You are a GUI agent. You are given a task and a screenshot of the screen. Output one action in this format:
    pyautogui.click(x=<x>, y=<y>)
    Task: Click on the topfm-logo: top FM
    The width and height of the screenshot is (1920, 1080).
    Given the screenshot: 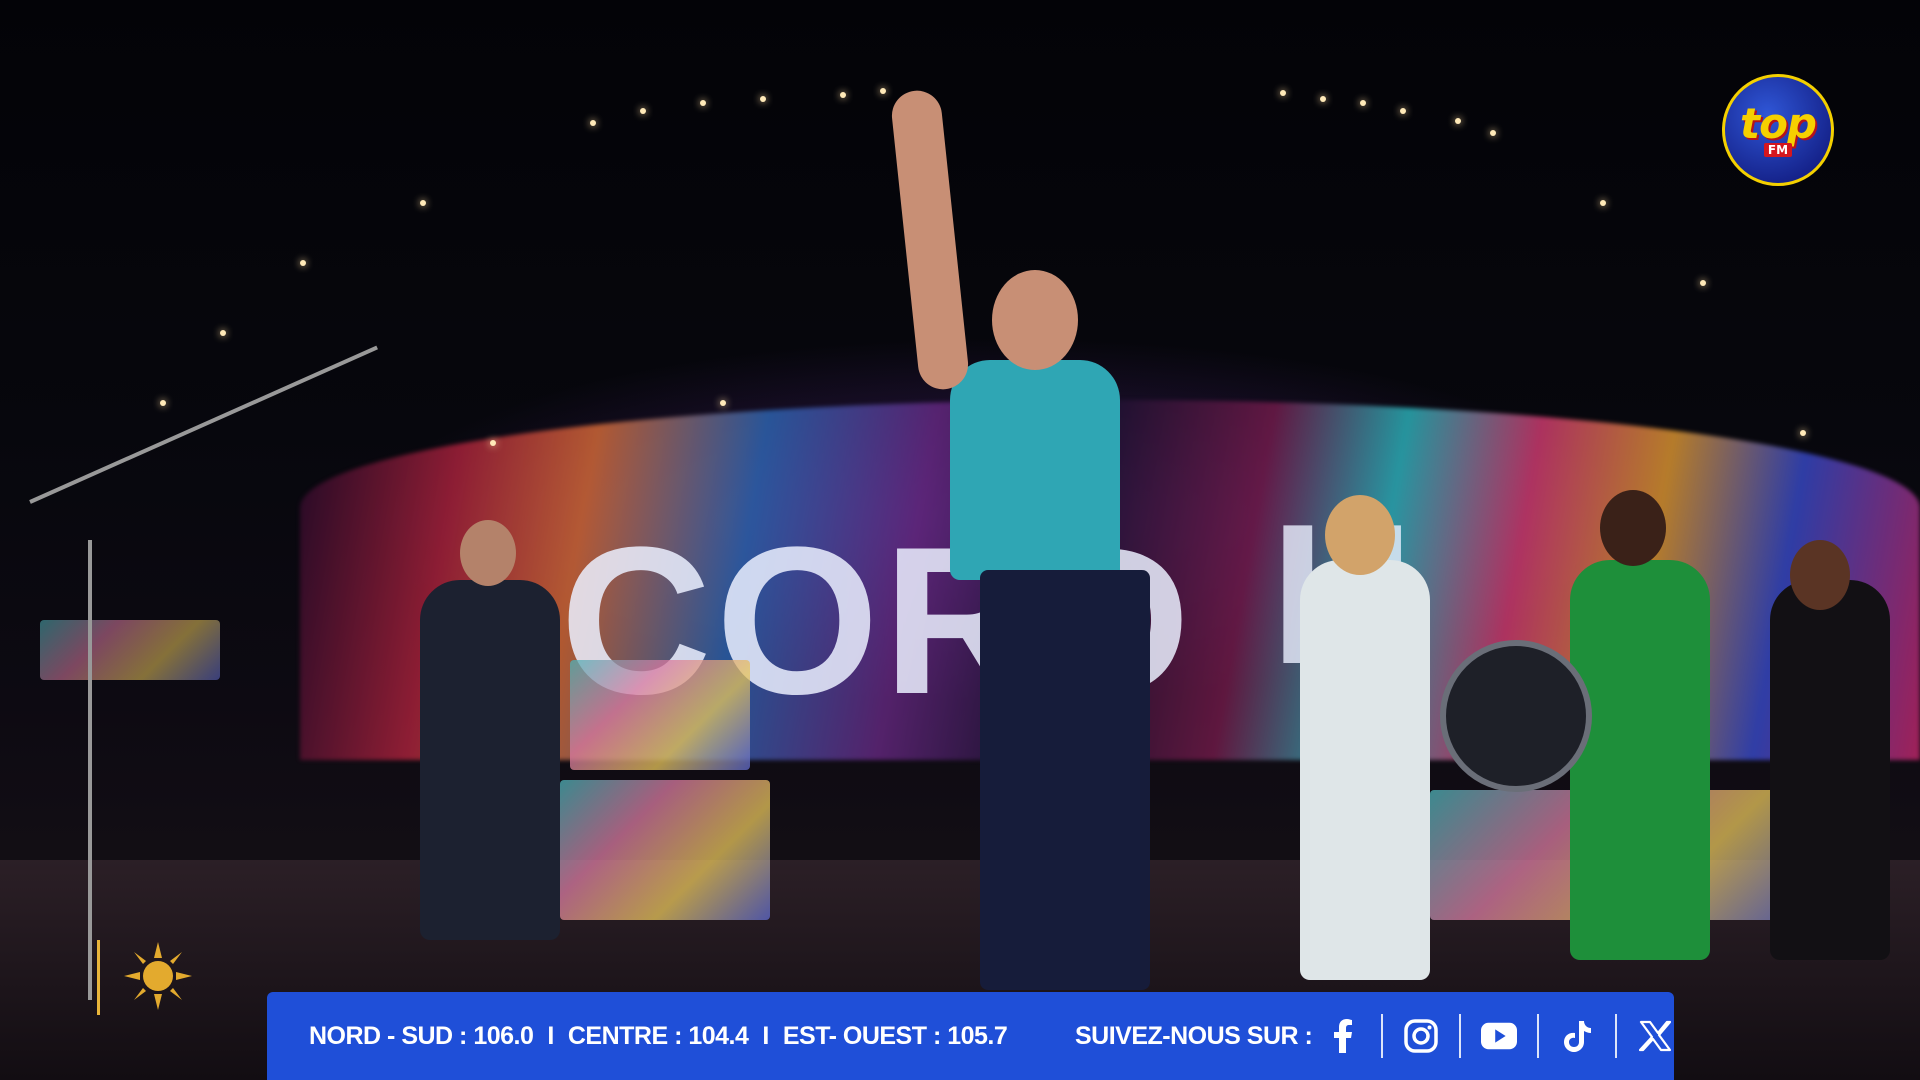 What is the action you would take?
    pyautogui.click(x=1778, y=130)
    